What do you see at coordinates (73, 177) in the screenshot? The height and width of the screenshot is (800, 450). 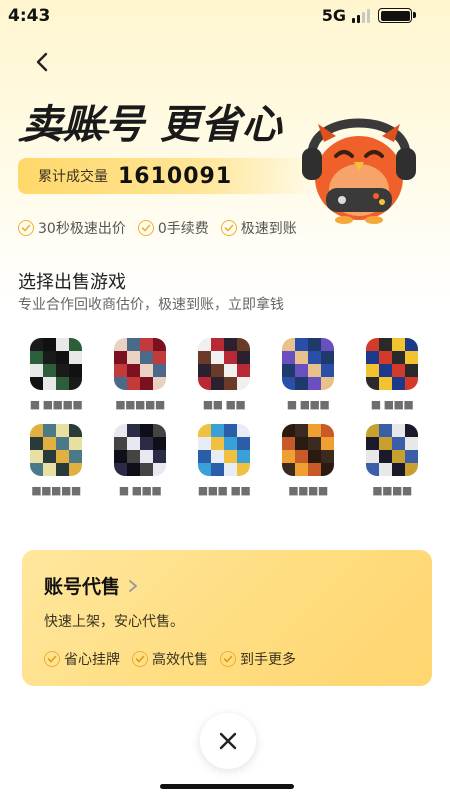 I see `trade-volume-label: 累计成交量` at bounding box center [73, 177].